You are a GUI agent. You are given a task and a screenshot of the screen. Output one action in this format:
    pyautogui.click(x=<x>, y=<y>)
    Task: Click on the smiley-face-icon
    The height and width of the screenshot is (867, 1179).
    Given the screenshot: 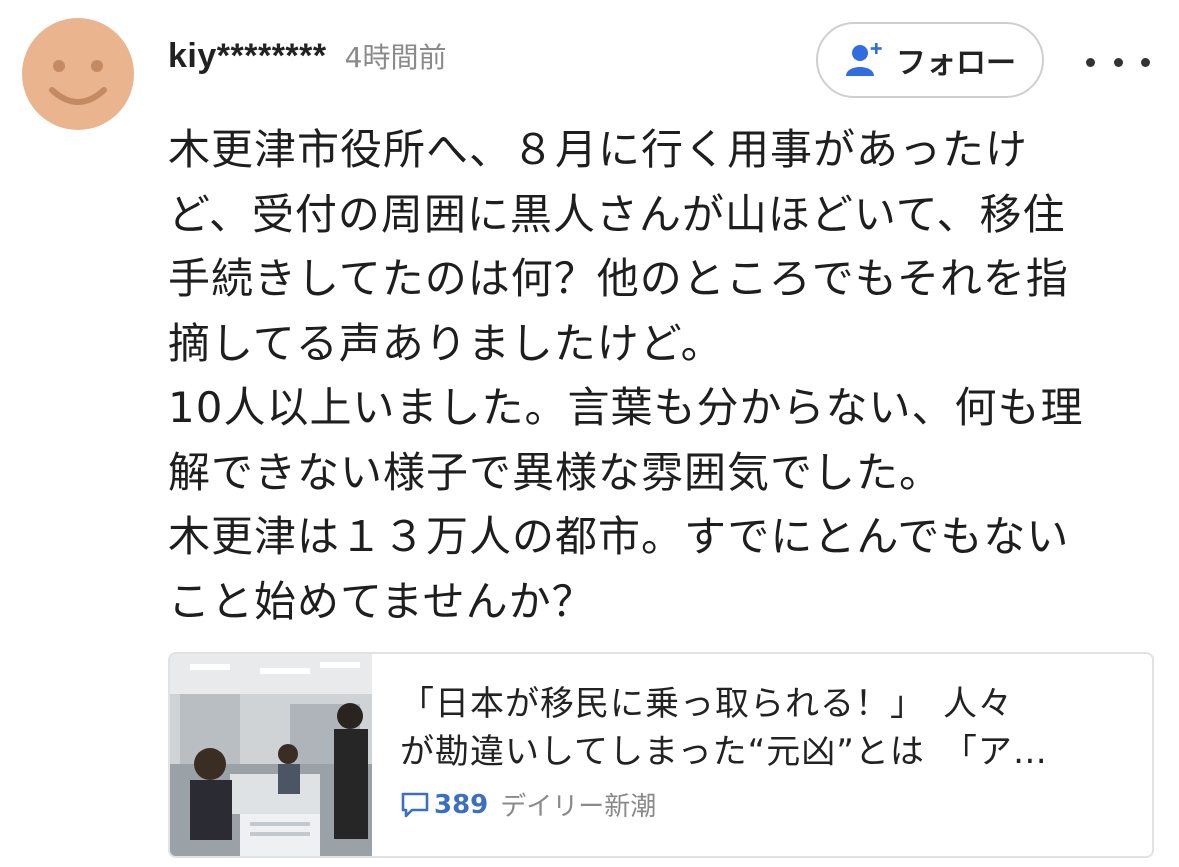 What is the action you would take?
    pyautogui.click(x=78, y=82)
    